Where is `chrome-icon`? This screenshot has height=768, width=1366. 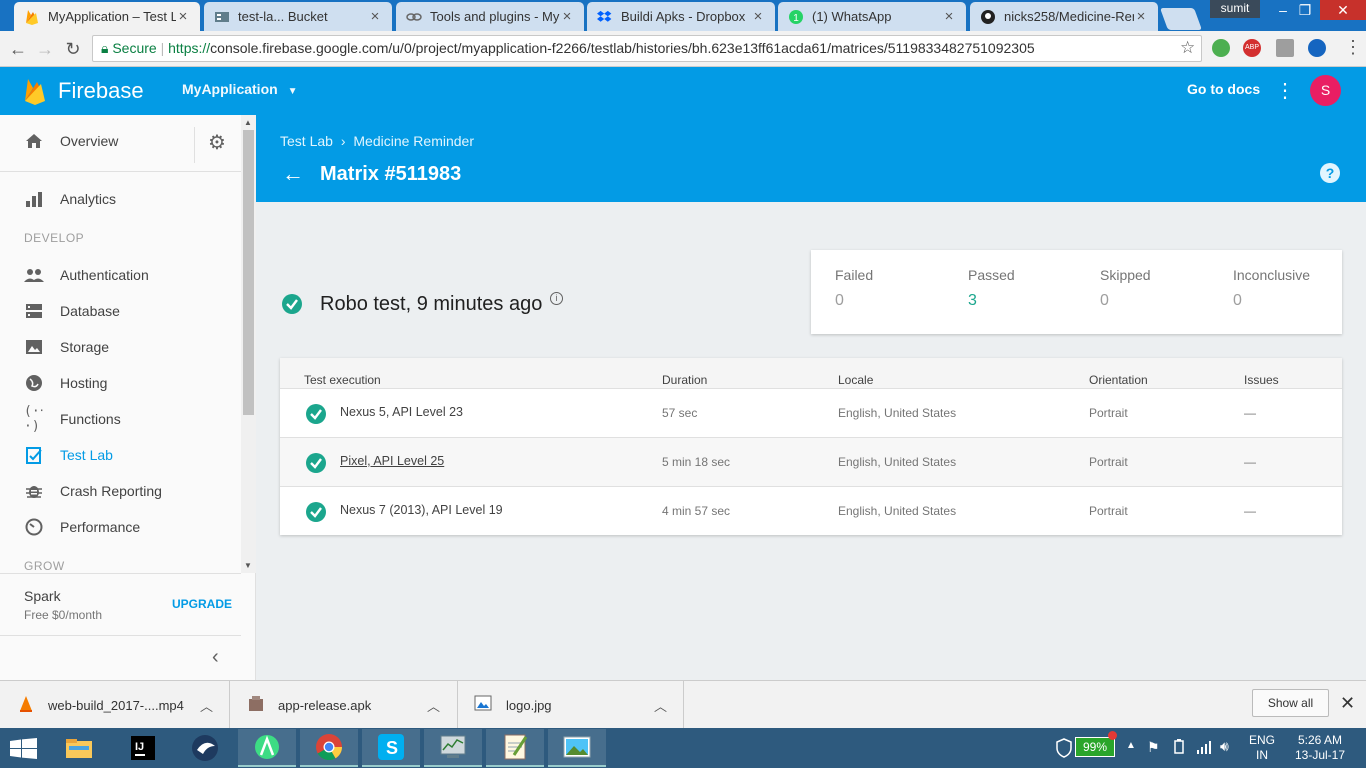 chrome-icon is located at coordinates (329, 748).